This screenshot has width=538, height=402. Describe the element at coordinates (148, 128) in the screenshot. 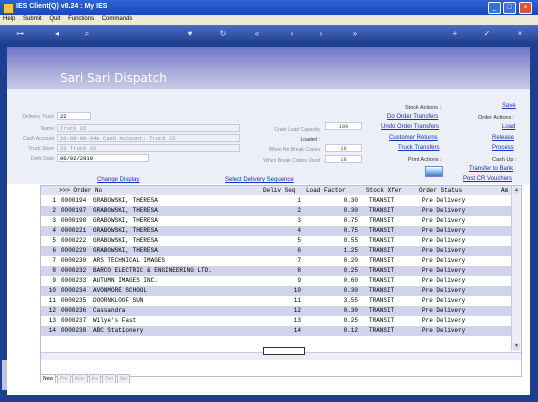

I see `name-field: Truck 22` at that location.